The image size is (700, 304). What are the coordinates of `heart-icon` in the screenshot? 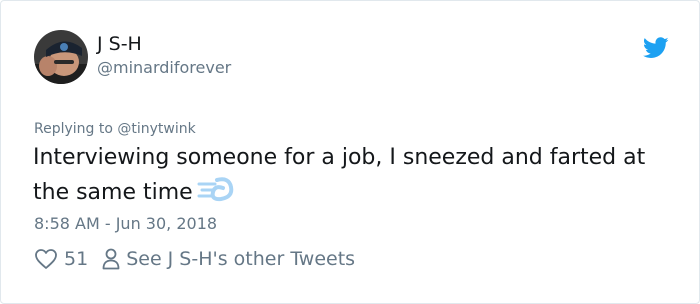 It's located at (46, 259).